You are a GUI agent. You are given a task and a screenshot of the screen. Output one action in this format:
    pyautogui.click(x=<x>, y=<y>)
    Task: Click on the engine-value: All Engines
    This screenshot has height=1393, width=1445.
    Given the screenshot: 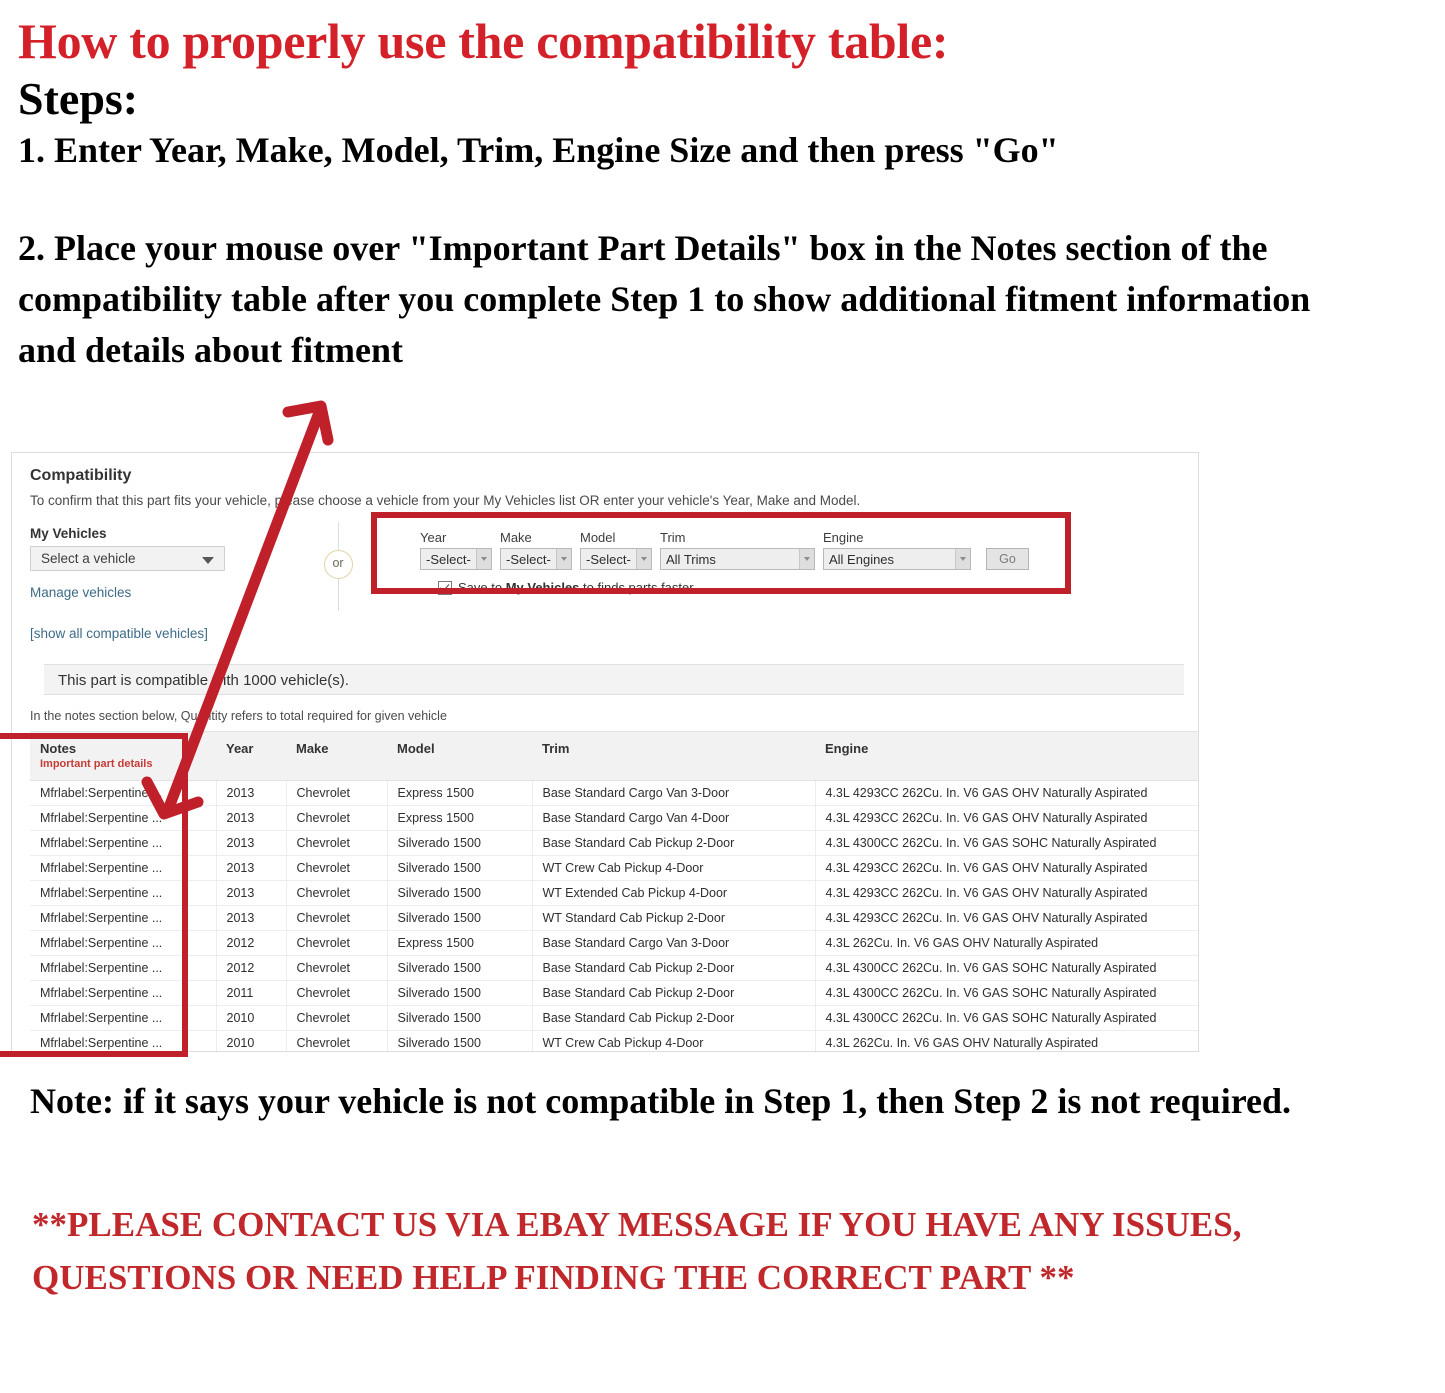 What is the action you would take?
    pyautogui.click(x=862, y=559)
    